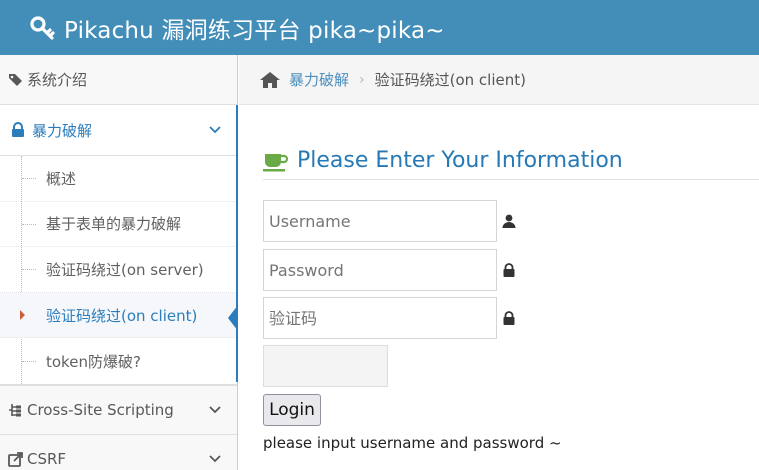 This screenshot has height=470, width=759. Describe the element at coordinates (412, 443) in the screenshot. I see `status-message: please input username and password ~` at that location.